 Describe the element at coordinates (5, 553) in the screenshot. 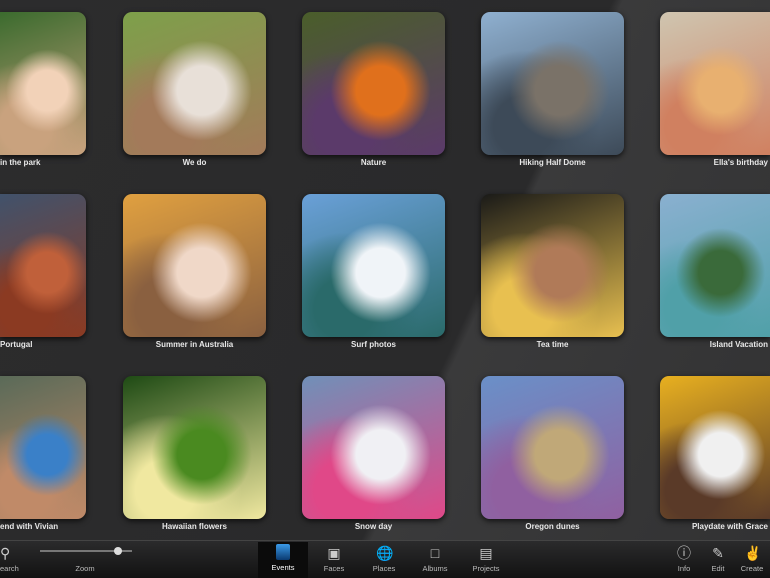

I see `search-icon: ⚲` at that location.